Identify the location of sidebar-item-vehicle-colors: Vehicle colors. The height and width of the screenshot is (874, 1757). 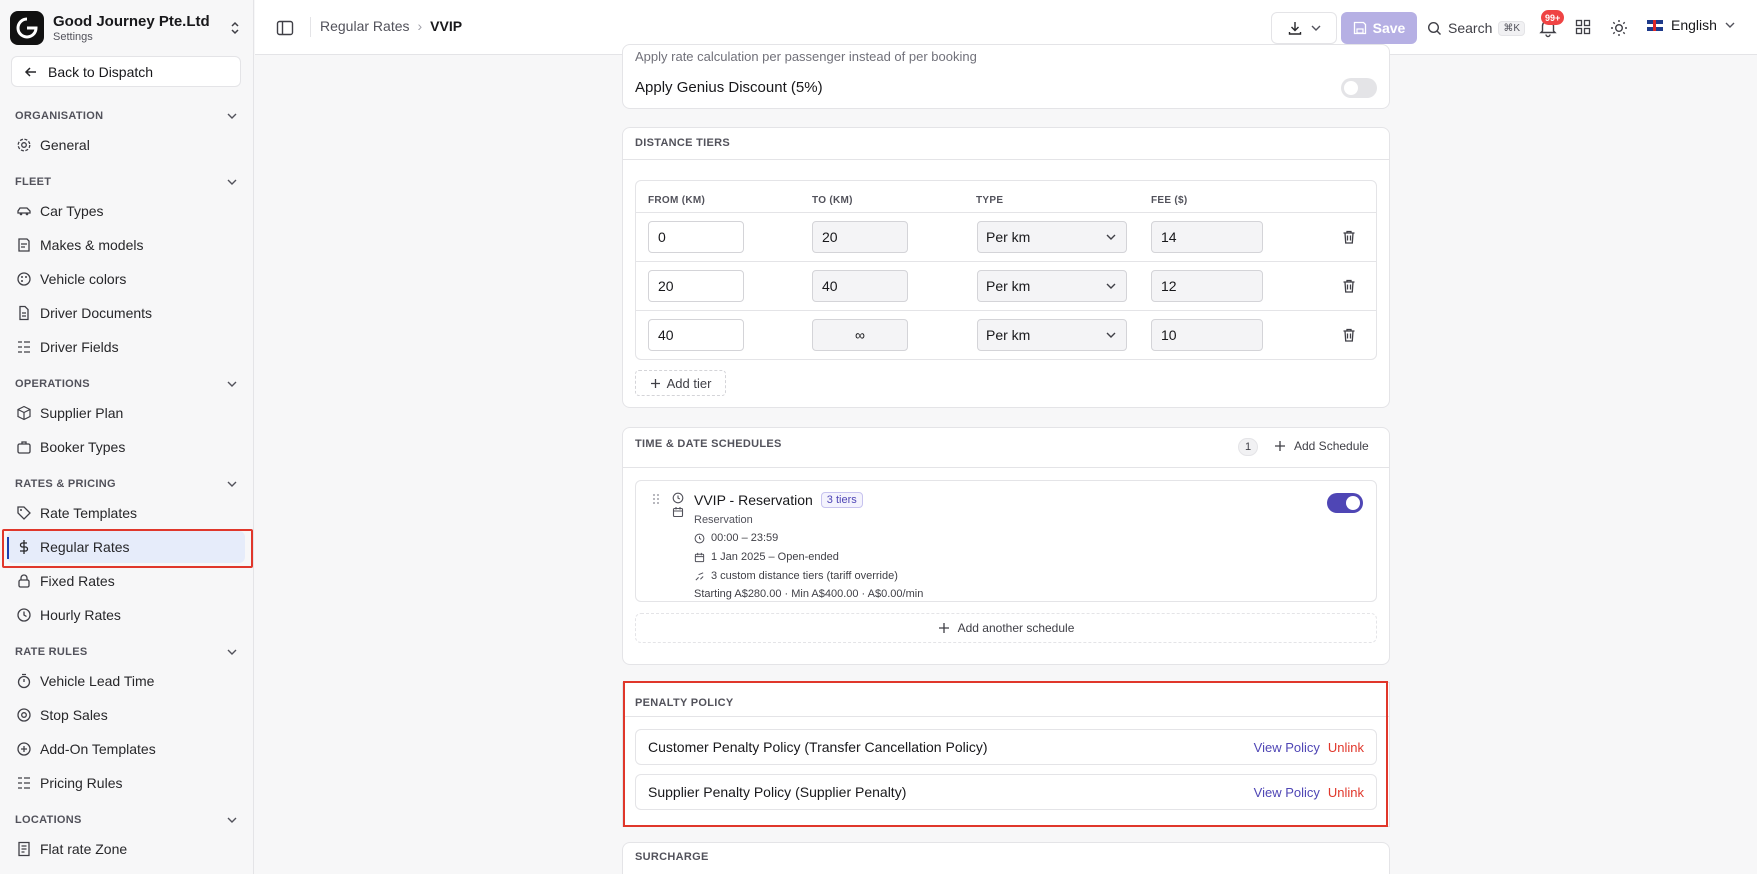
(126, 279).